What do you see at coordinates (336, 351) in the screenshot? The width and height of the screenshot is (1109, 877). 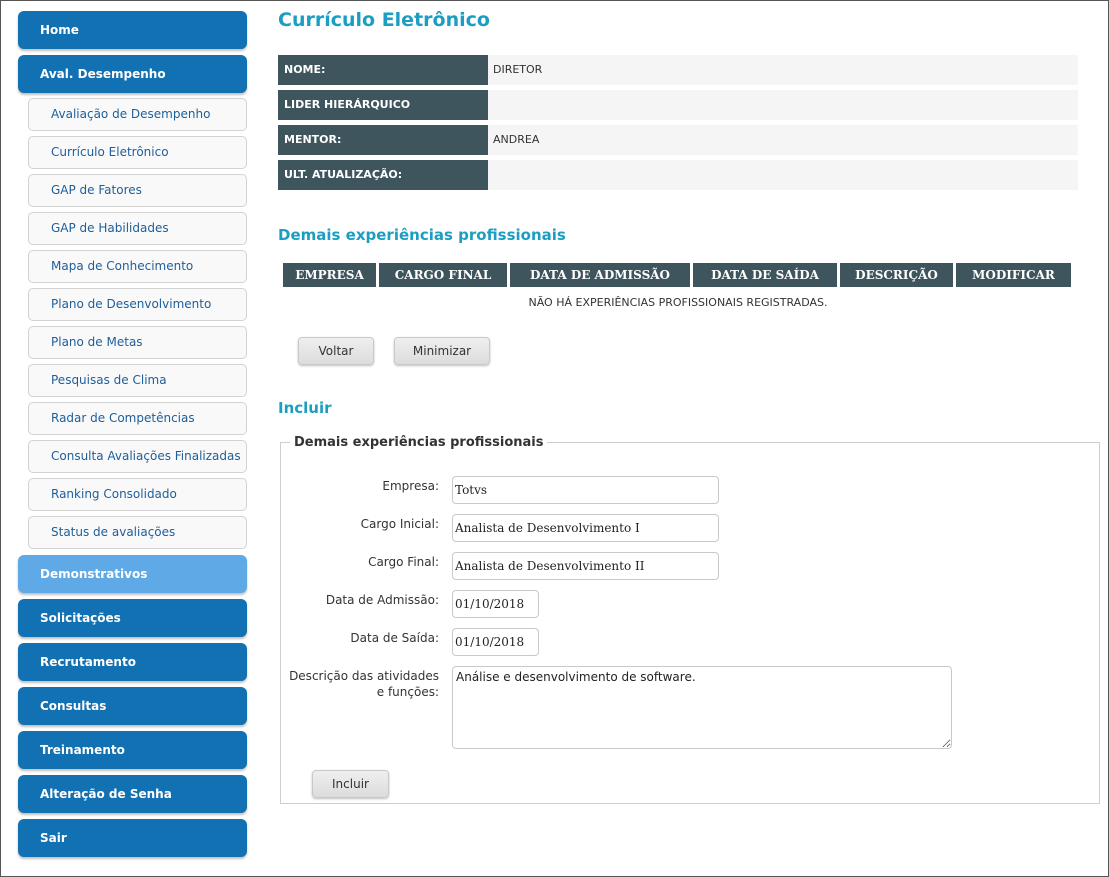 I see `back-button: Voltar` at bounding box center [336, 351].